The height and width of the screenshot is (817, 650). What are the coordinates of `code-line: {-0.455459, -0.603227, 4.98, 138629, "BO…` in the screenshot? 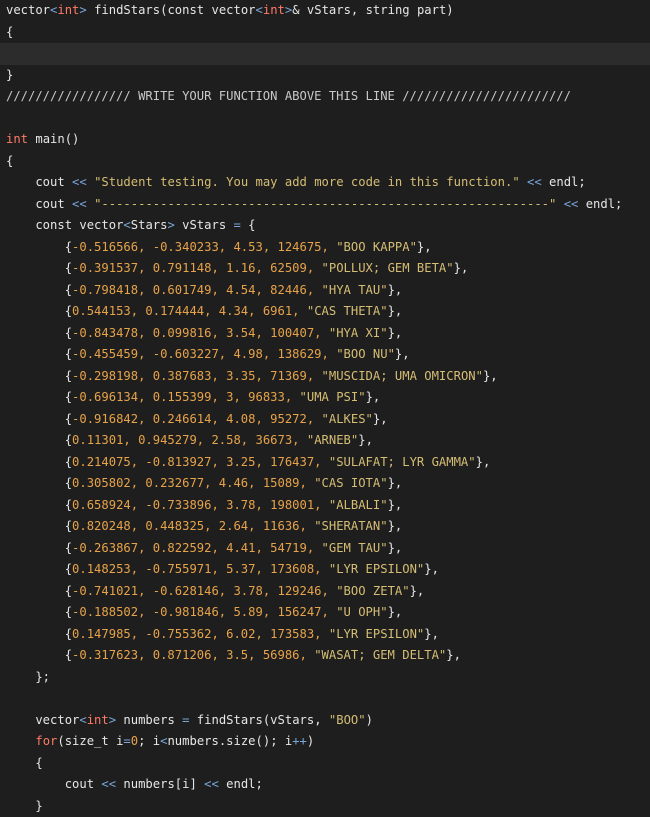 It's located at (325, 355).